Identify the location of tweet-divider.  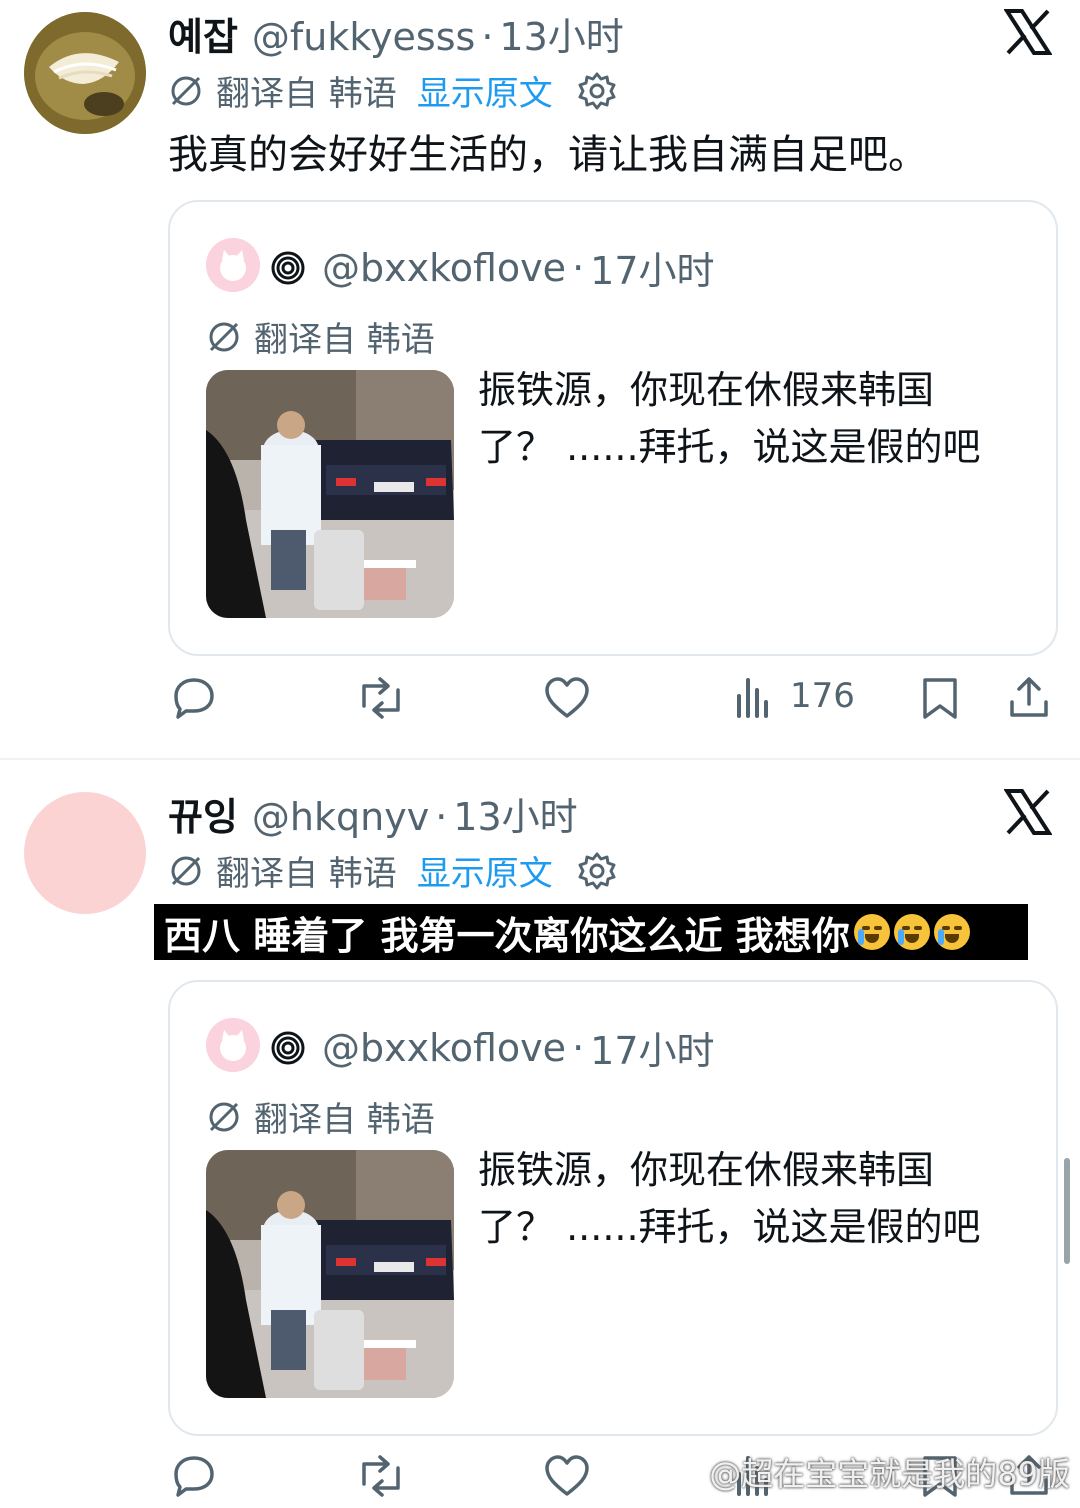
(540, 759).